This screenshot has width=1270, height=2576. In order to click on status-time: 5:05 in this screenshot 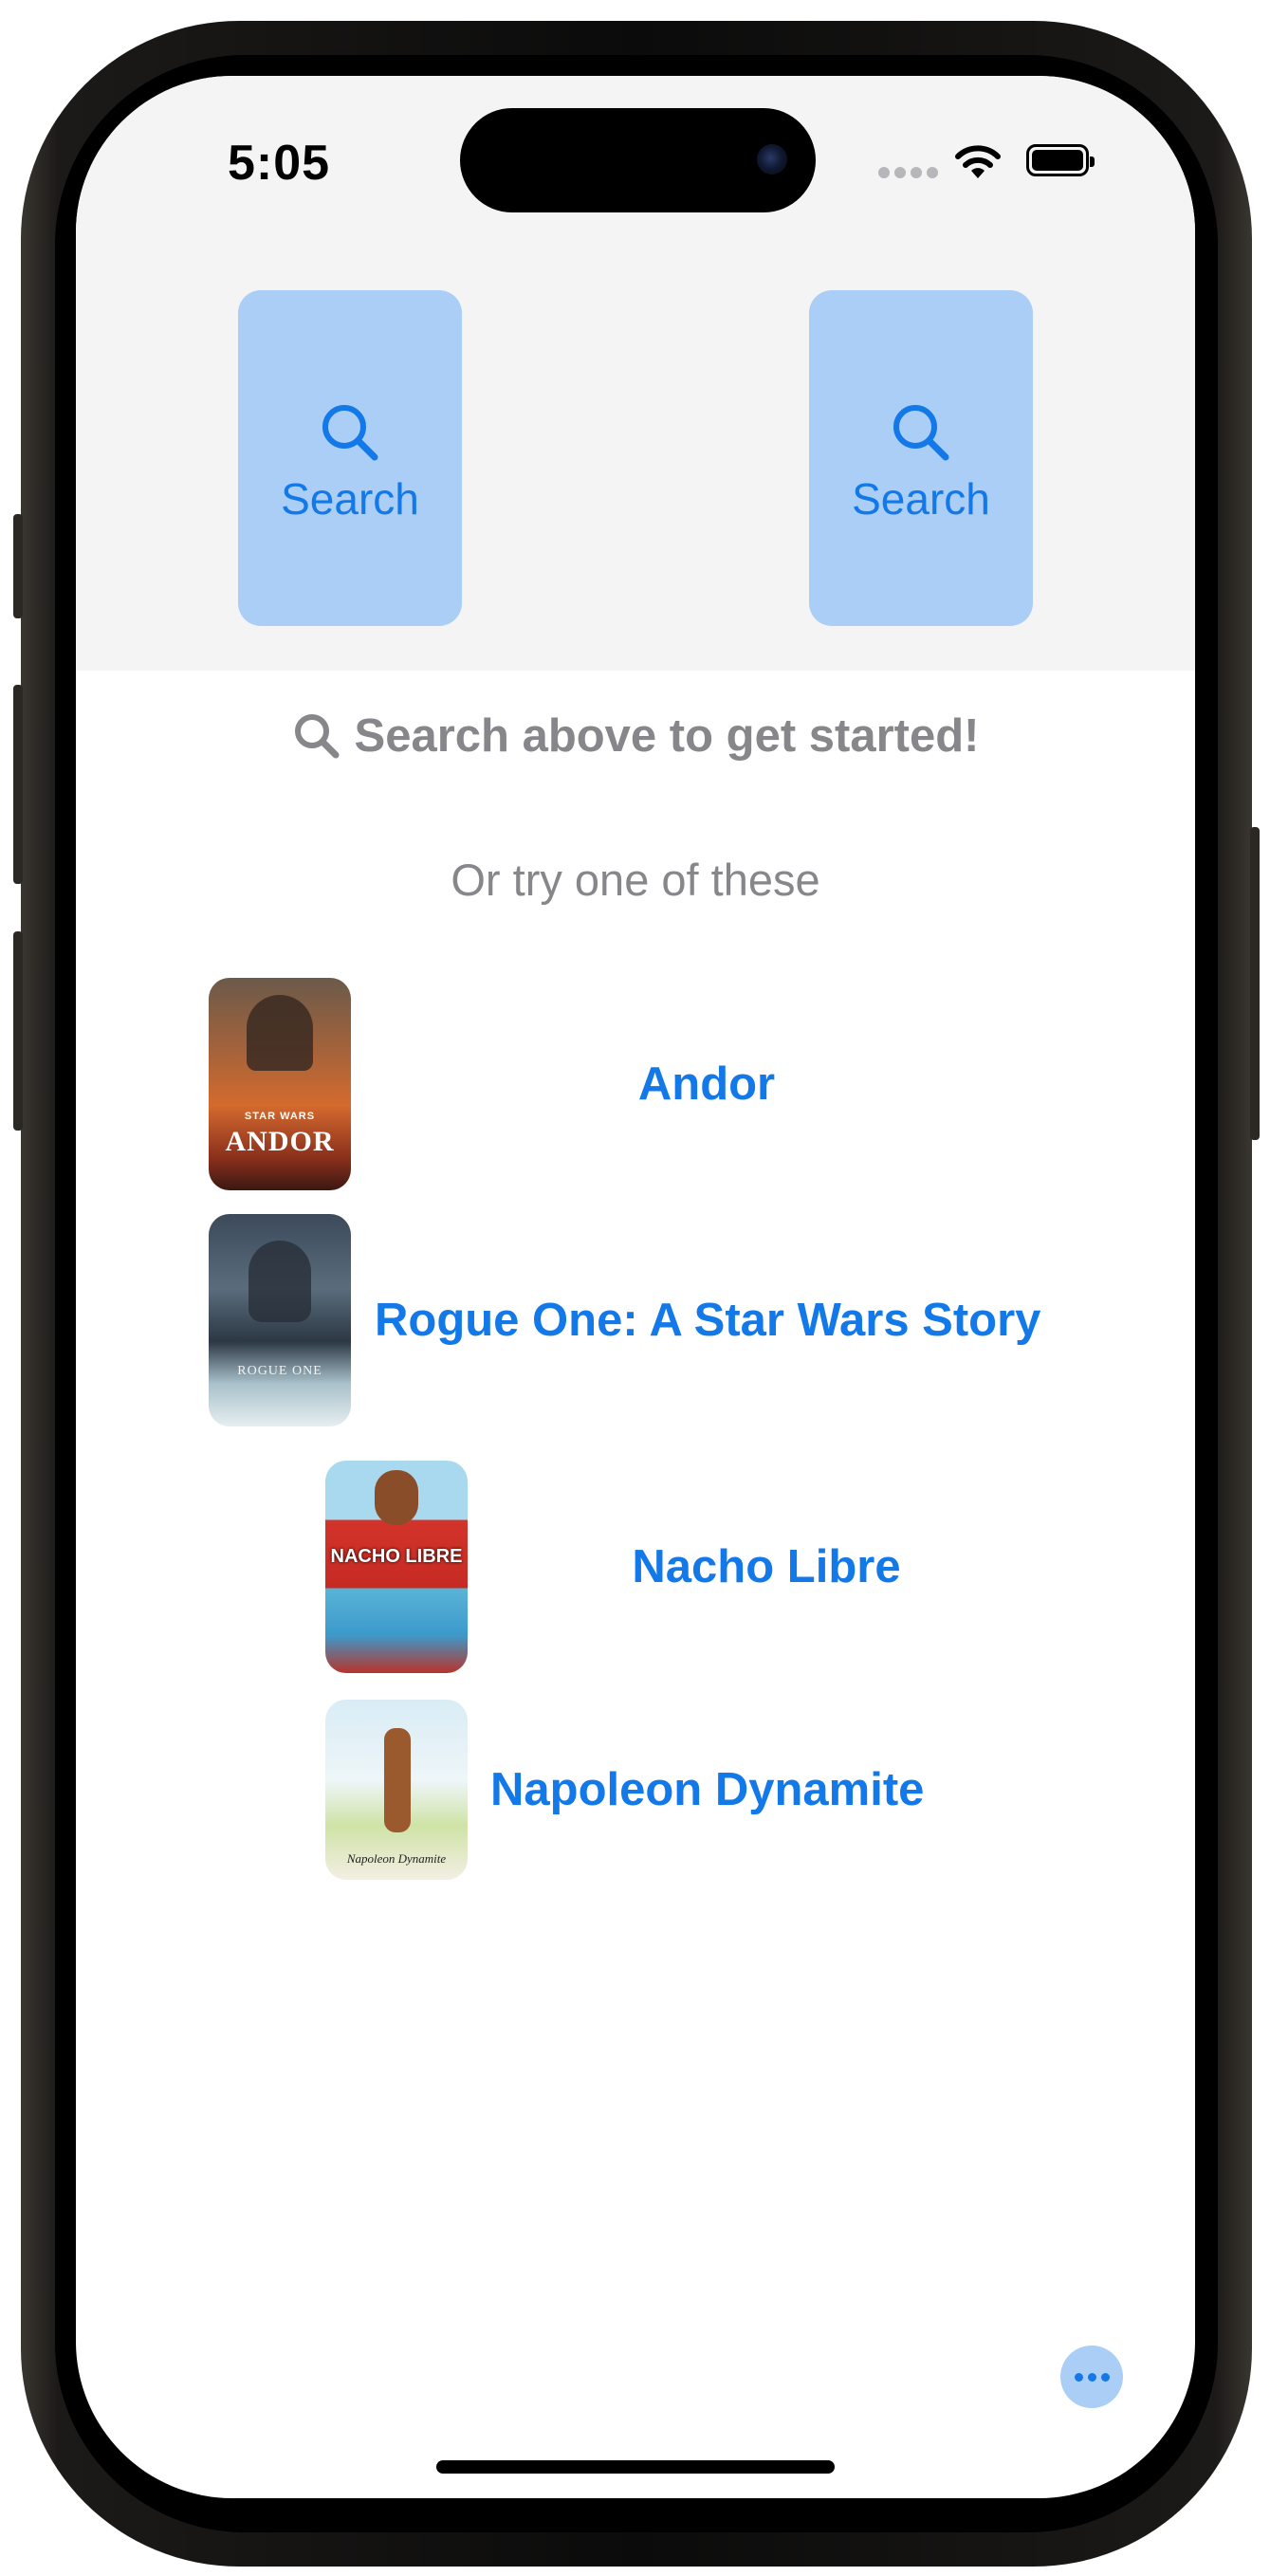, I will do `click(279, 163)`.